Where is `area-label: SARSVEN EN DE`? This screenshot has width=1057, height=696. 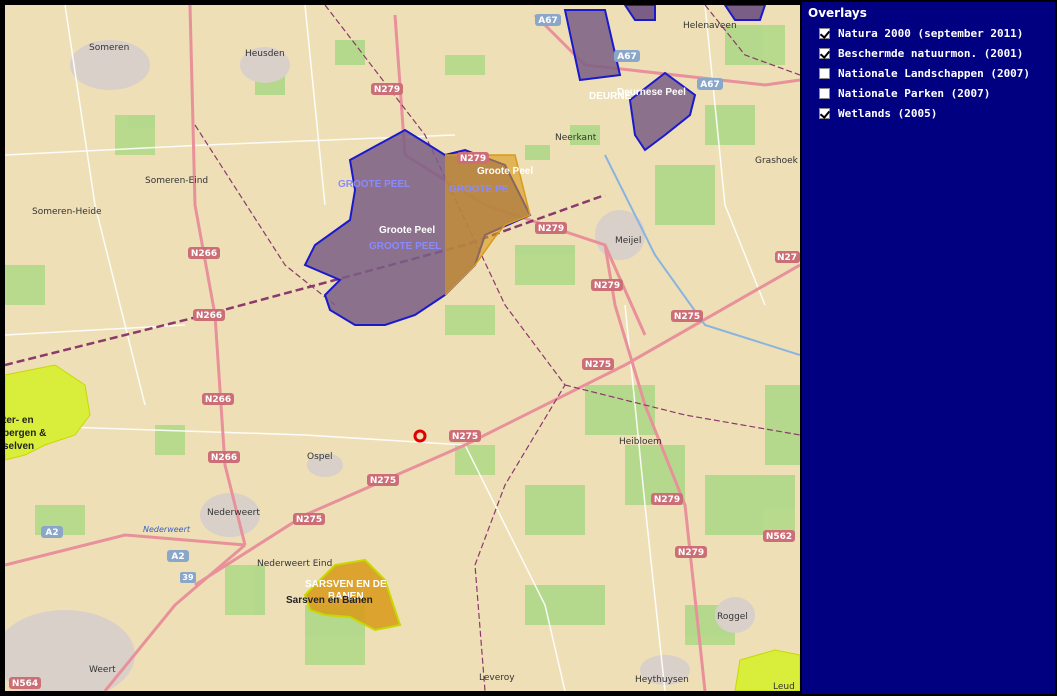
area-label: SARSVEN EN DE is located at coordinates (346, 584).